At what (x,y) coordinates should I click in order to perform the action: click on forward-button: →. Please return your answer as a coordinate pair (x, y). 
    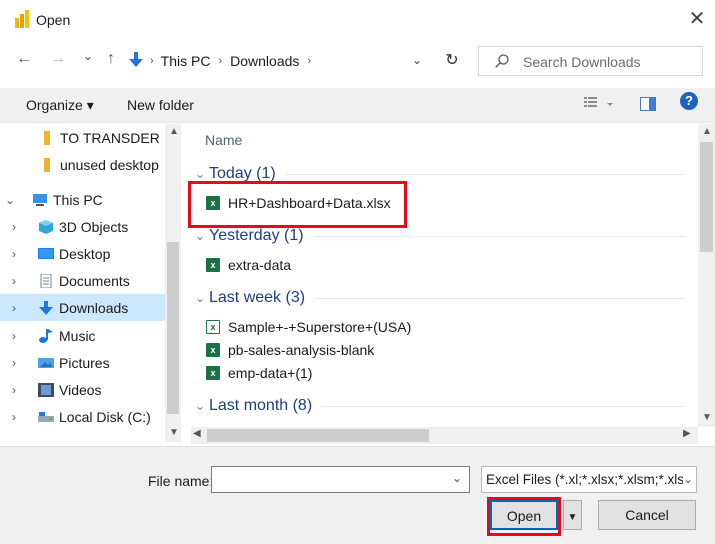
    Looking at the image, I should click on (58, 62).